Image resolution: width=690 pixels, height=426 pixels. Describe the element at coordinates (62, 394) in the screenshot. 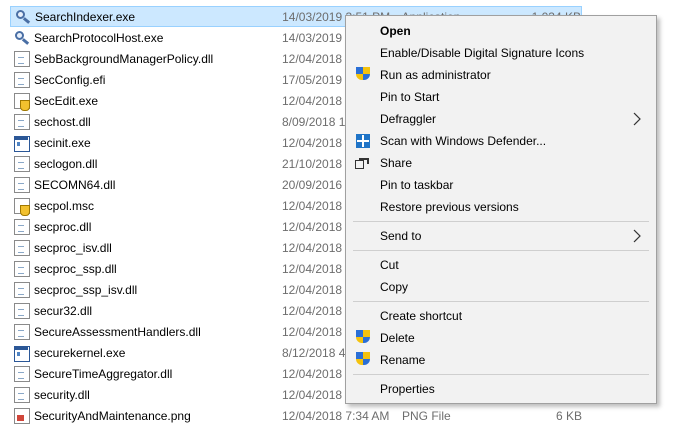

I see `file-name: security.dll` at that location.